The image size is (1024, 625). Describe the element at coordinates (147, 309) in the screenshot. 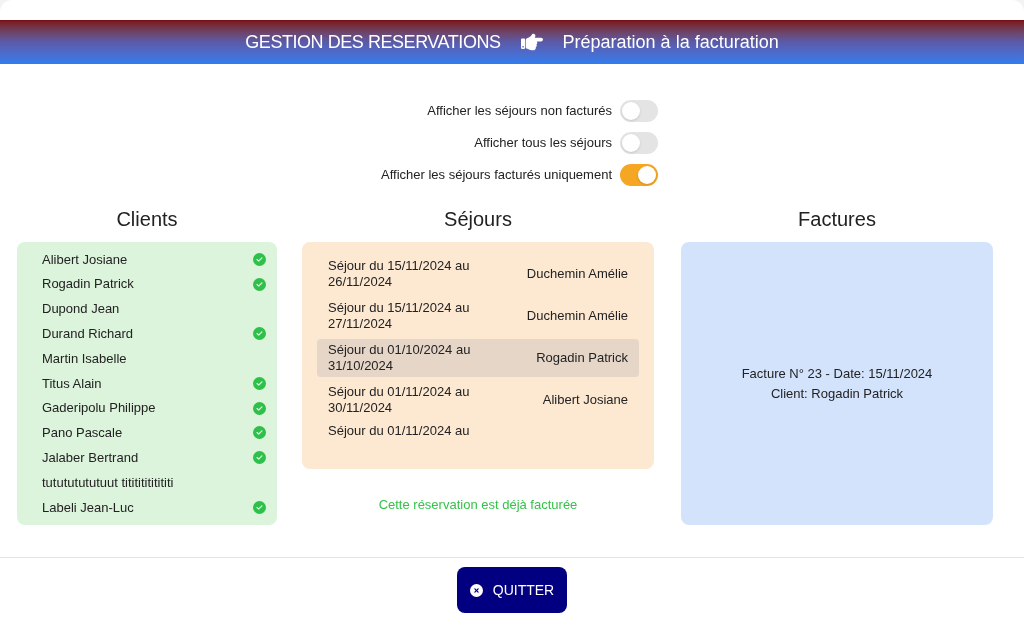

I see `client-row: Dupond Jean` at that location.